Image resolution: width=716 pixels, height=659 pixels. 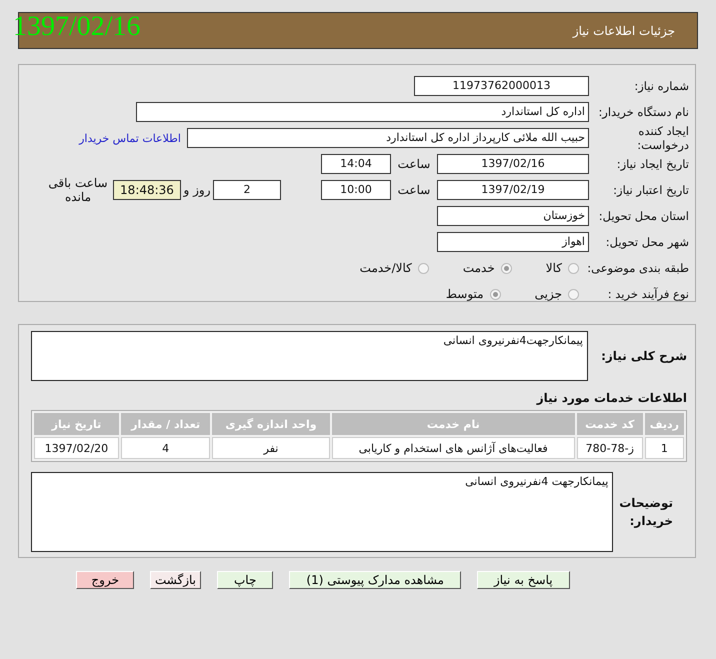 What do you see at coordinates (453, 448) in the screenshot?
I see `table-cell: فعالیت‌های آژانس های استخدام و کاریابی` at bounding box center [453, 448].